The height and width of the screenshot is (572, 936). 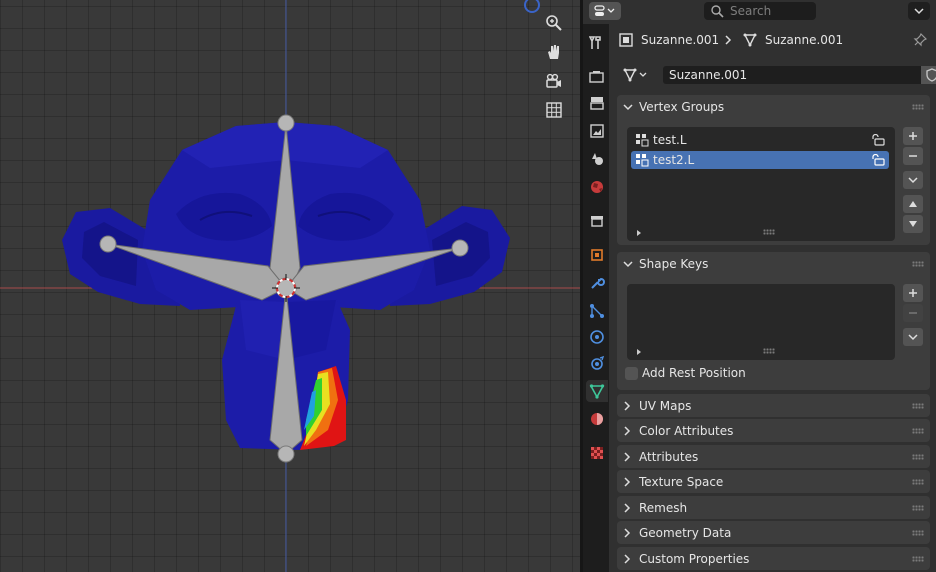 I want to click on scene-tab-icon, so click(x=597, y=159).